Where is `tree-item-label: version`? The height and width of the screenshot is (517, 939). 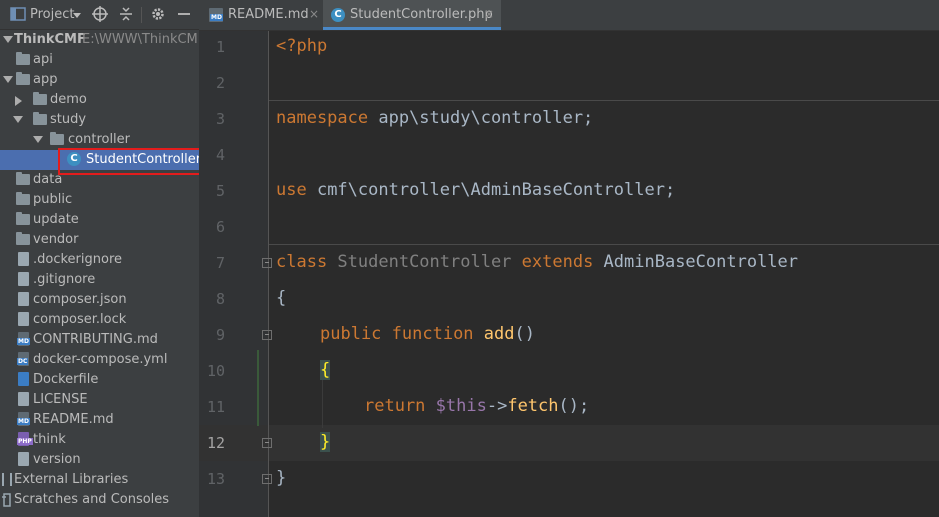
tree-item-label: version is located at coordinates (57, 459).